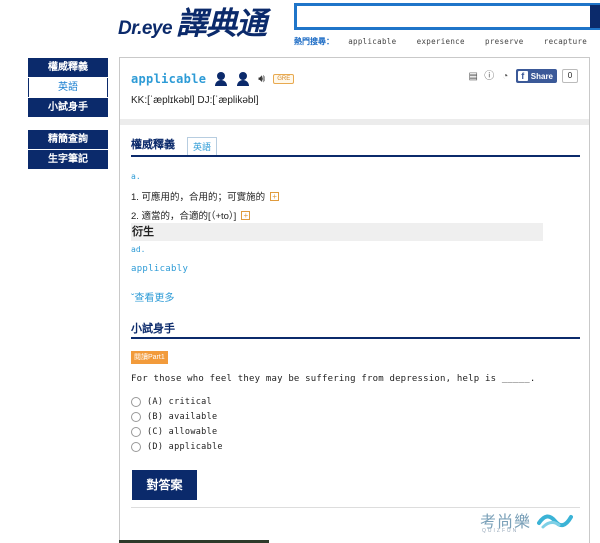 This screenshot has height=543, width=600. What do you see at coordinates (68, 67) in the screenshot?
I see `sidebar-item-authoritative: 權威釋義` at bounding box center [68, 67].